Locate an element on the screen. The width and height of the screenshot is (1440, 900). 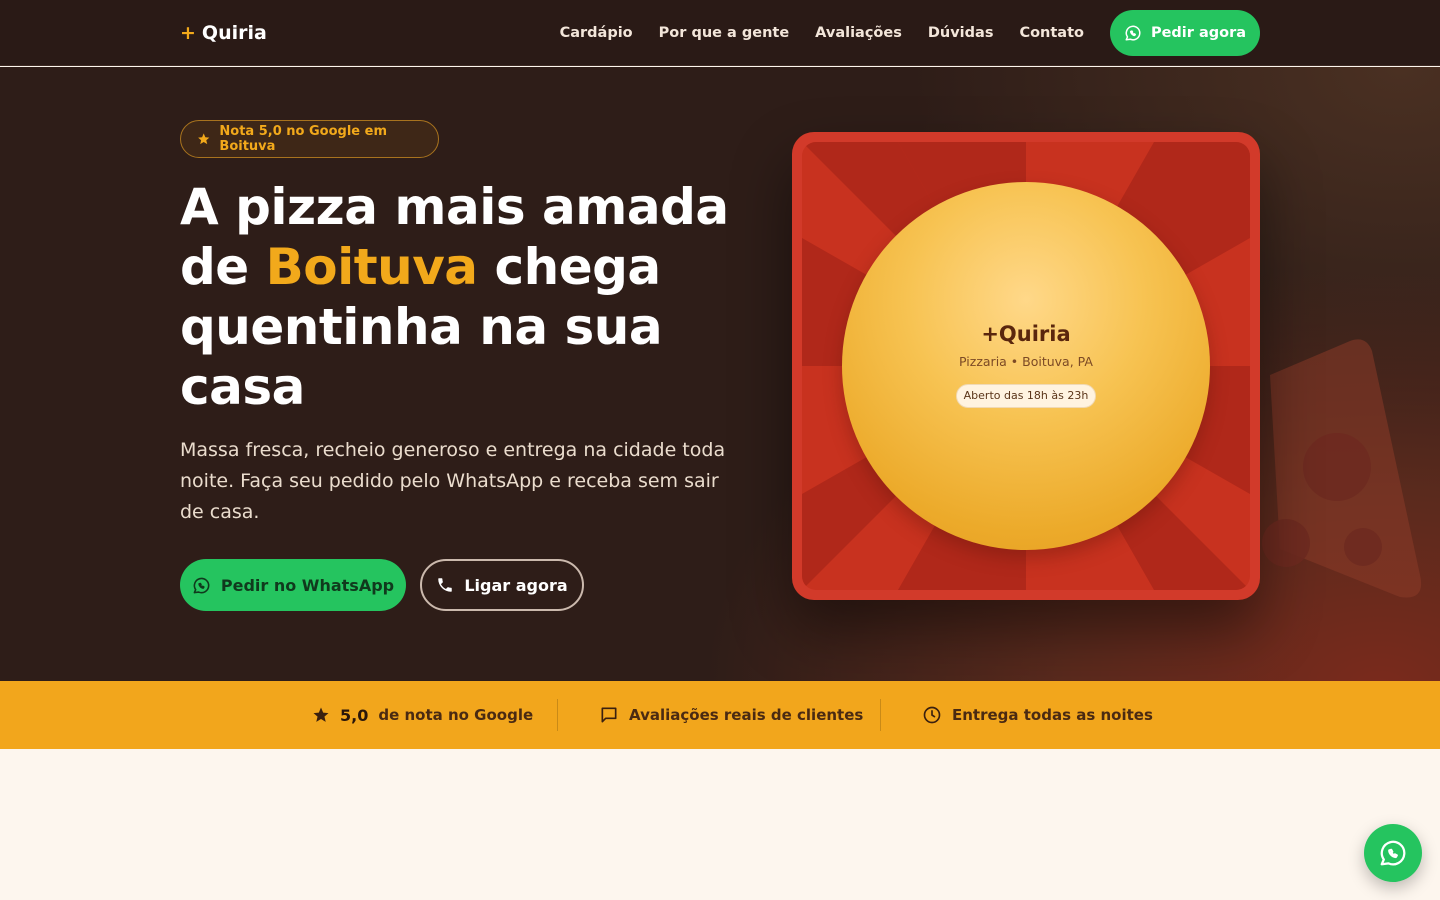
order-now-button: Pedir agora is located at coordinates (1185, 33).